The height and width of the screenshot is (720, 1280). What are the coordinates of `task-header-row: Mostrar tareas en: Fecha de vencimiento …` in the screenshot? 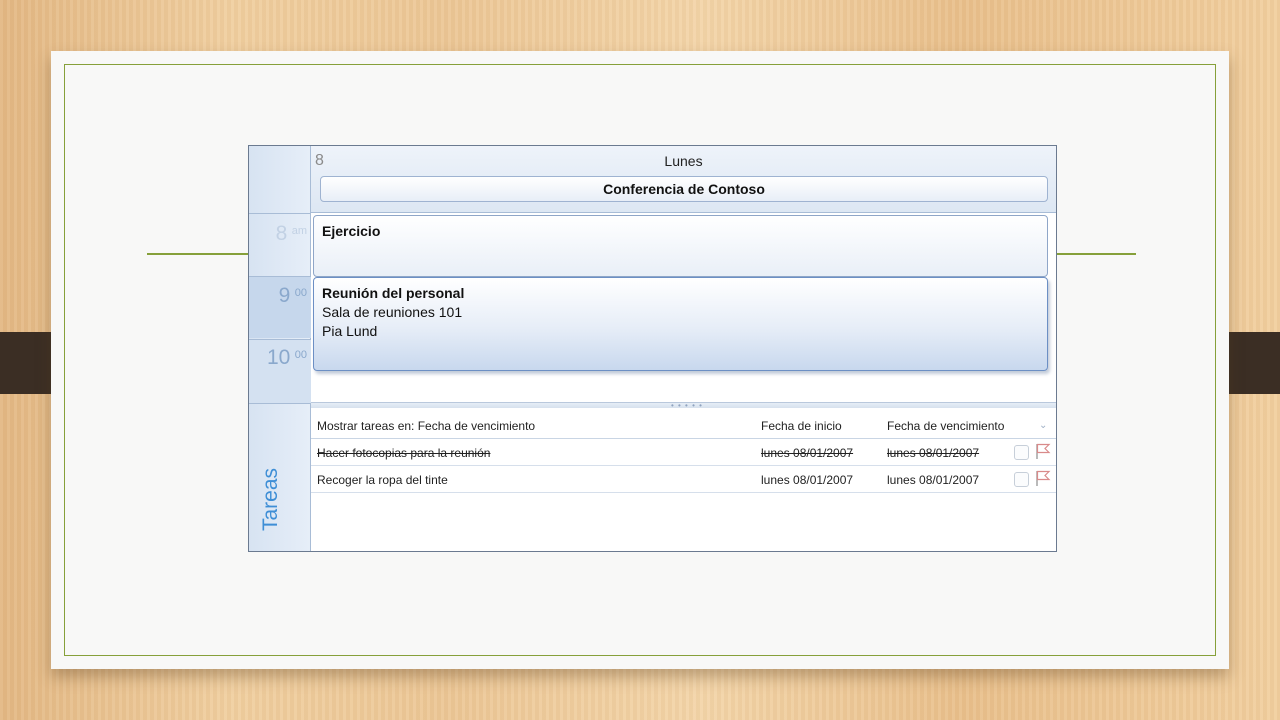 It's located at (683, 425).